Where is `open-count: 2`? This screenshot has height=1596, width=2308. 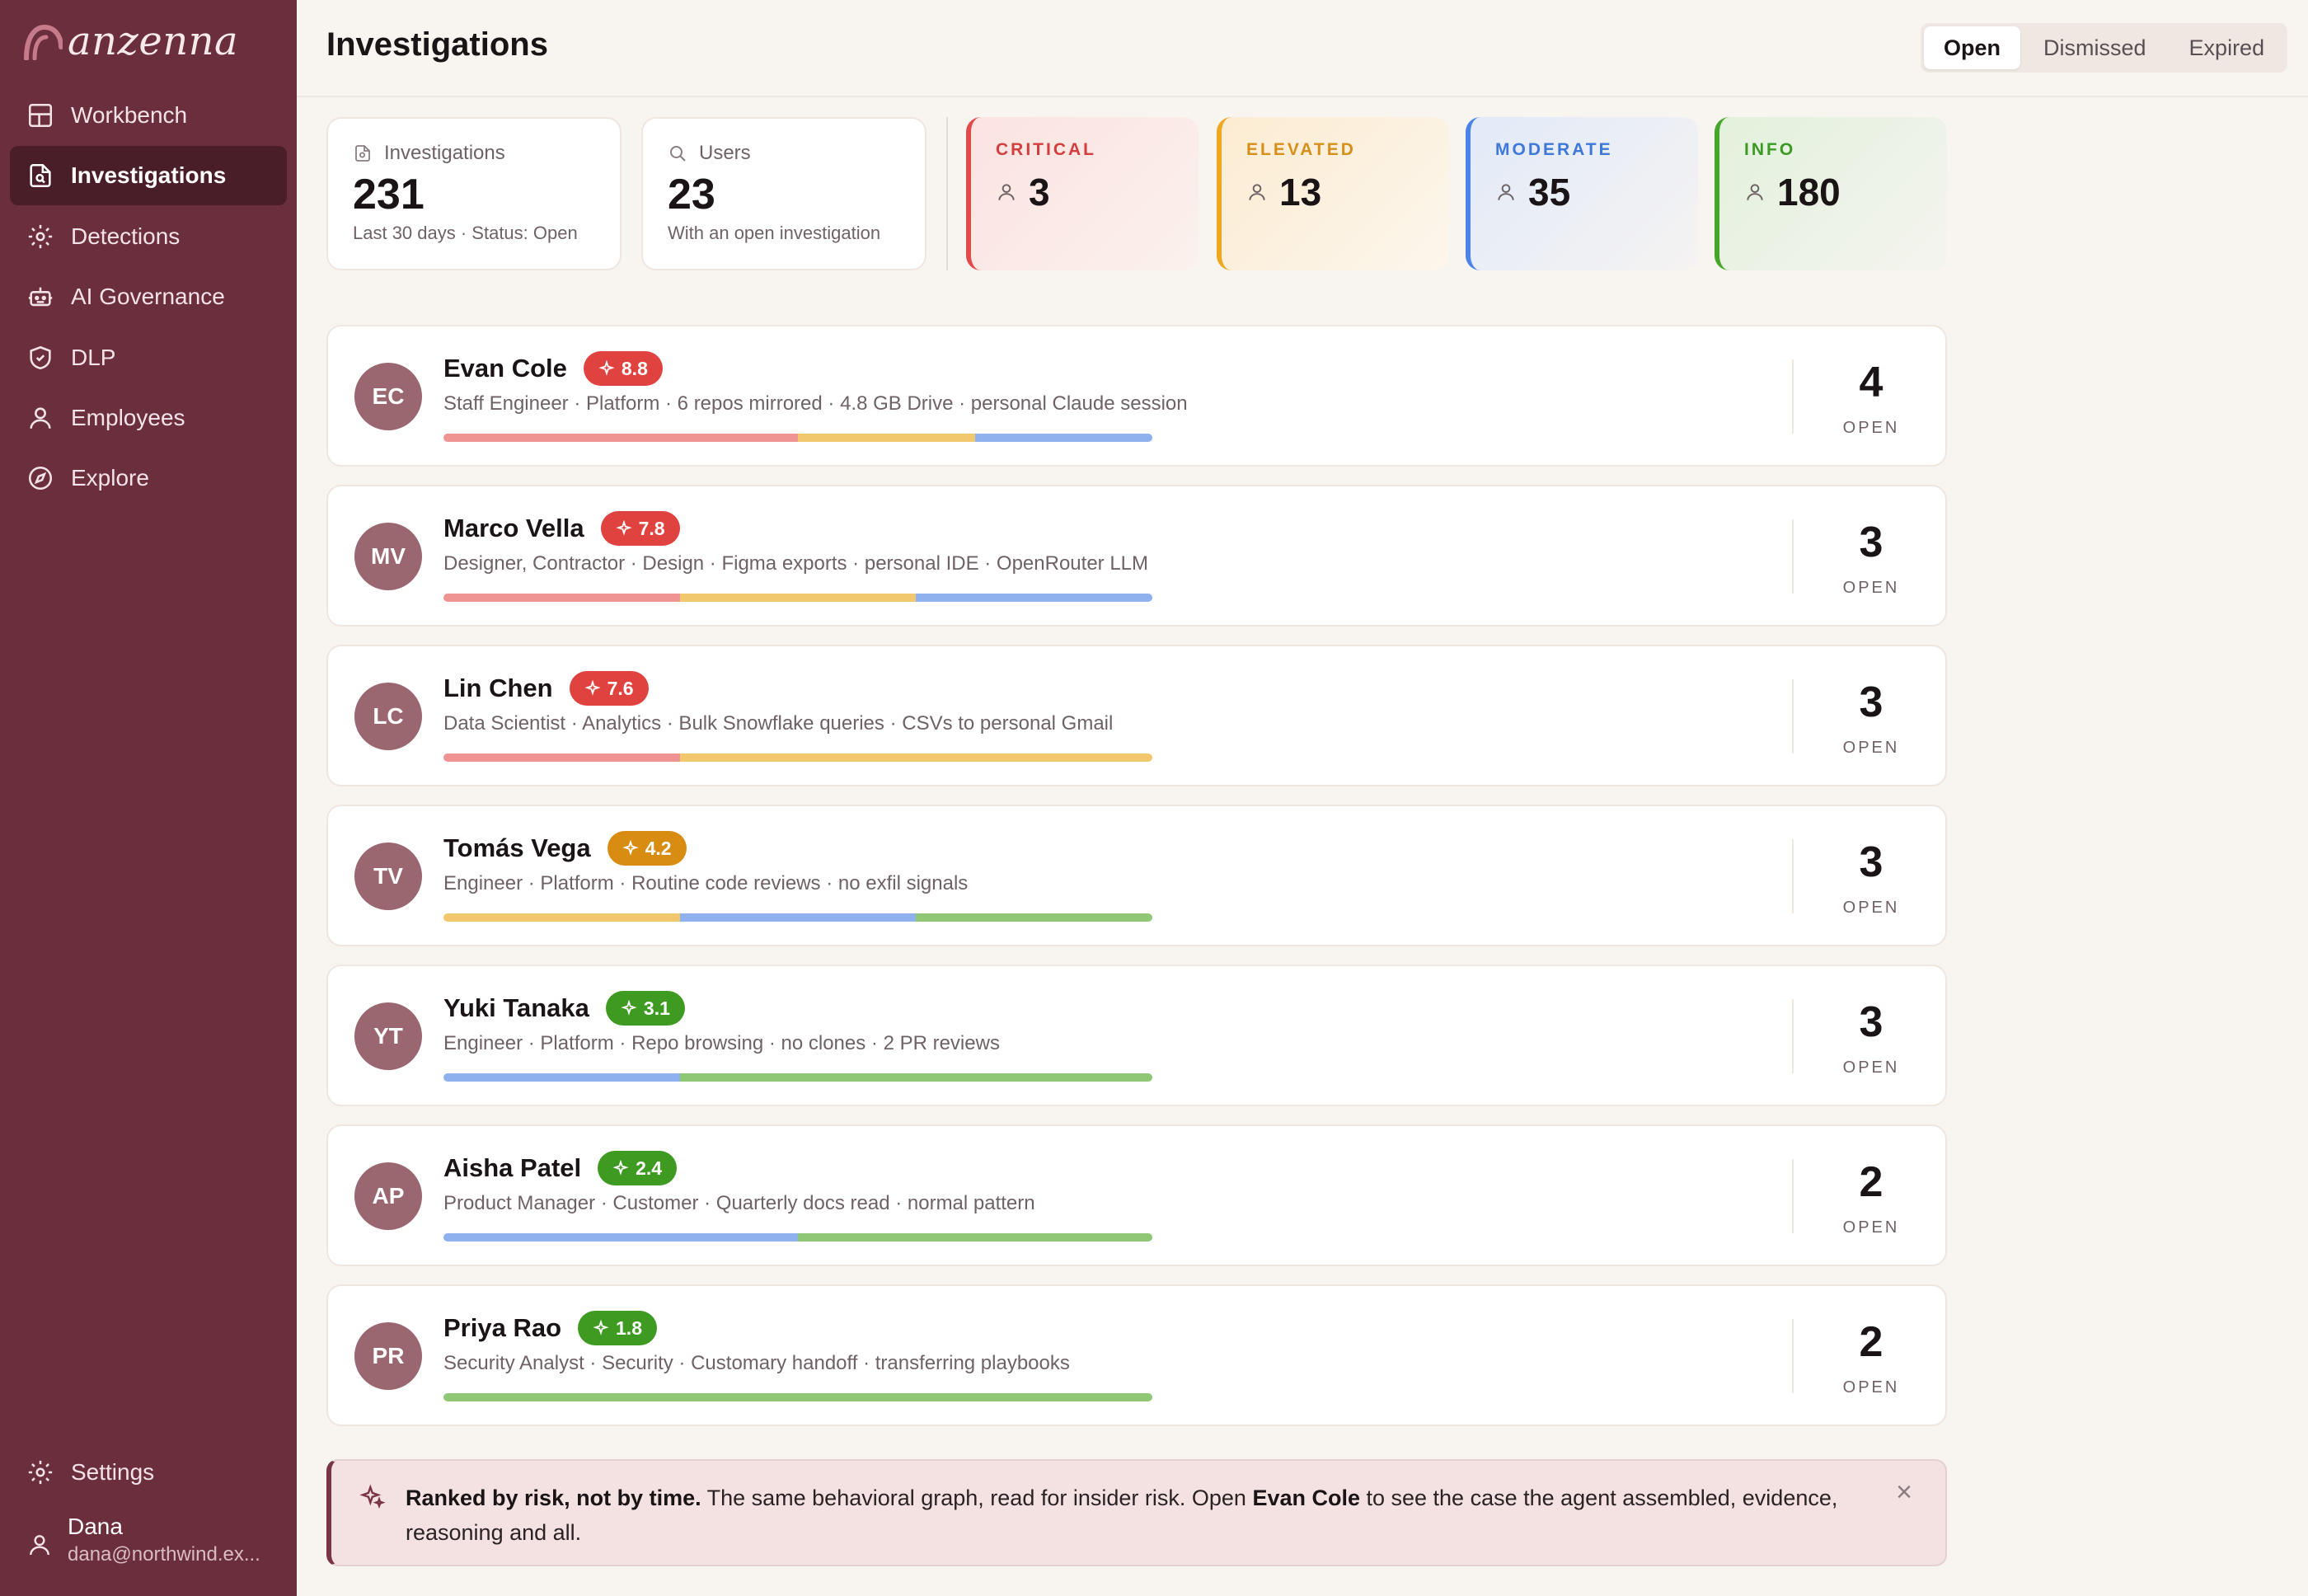
open-count: 2 is located at coordinates (1871, 1182).